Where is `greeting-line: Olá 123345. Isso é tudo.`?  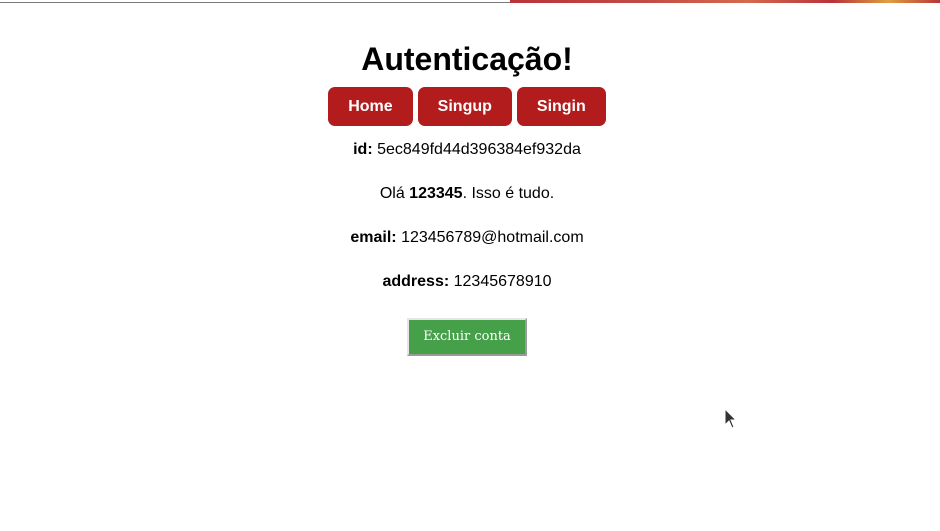 greeting-line: Olá 123345. Isso é tudo. is located at coordinates (467, 194).